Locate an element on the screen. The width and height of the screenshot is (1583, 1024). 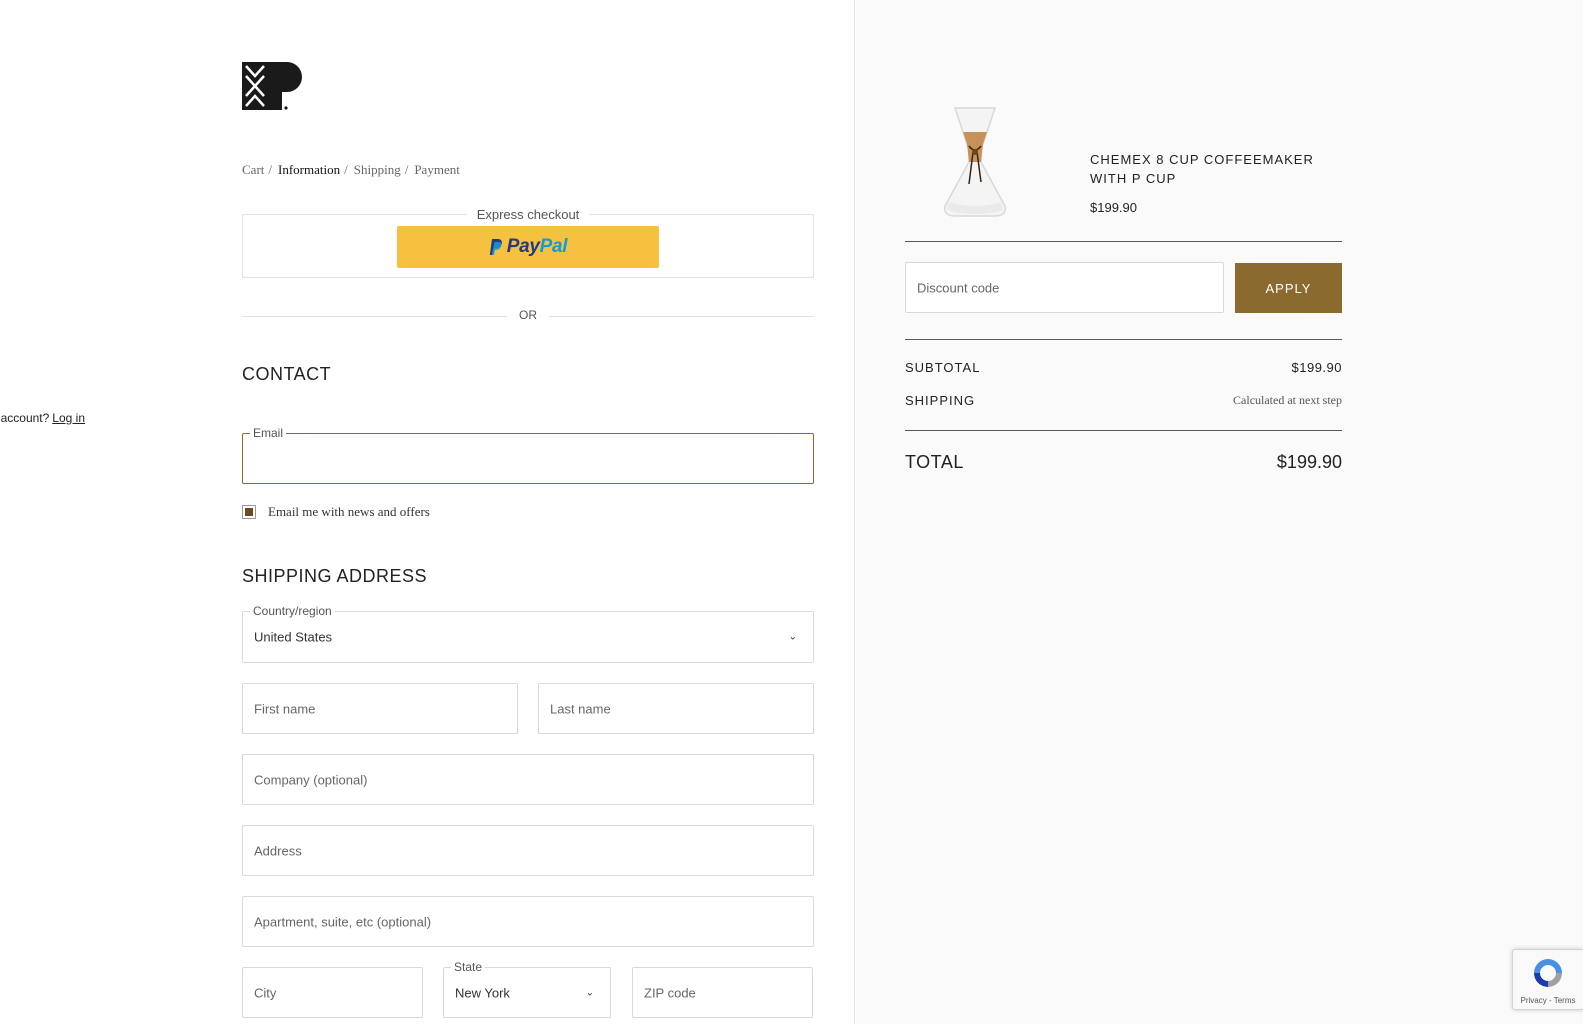
zip-placeholder: ZIP code is located at coordinates (670, 992).